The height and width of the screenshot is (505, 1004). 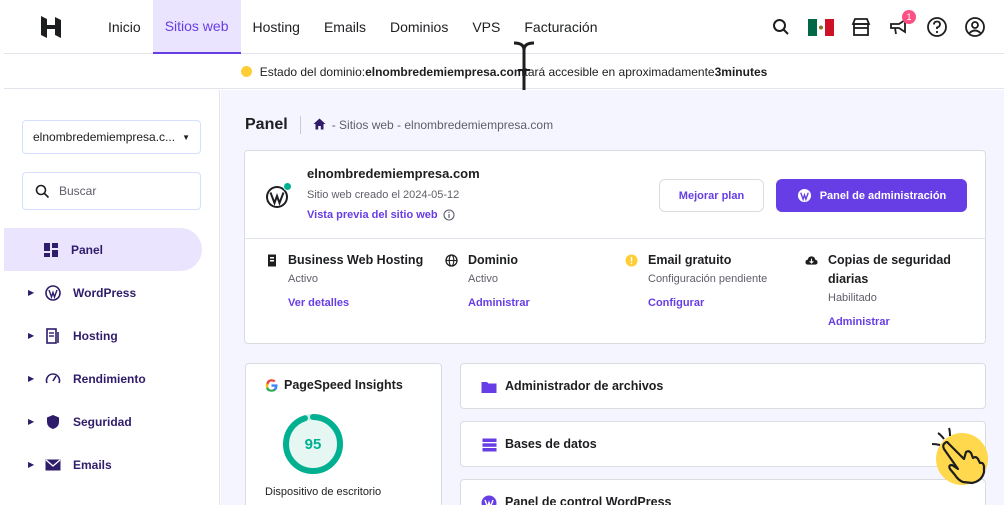 I want to click on feature-name: Email gratuito, so click(x=690, y=260).